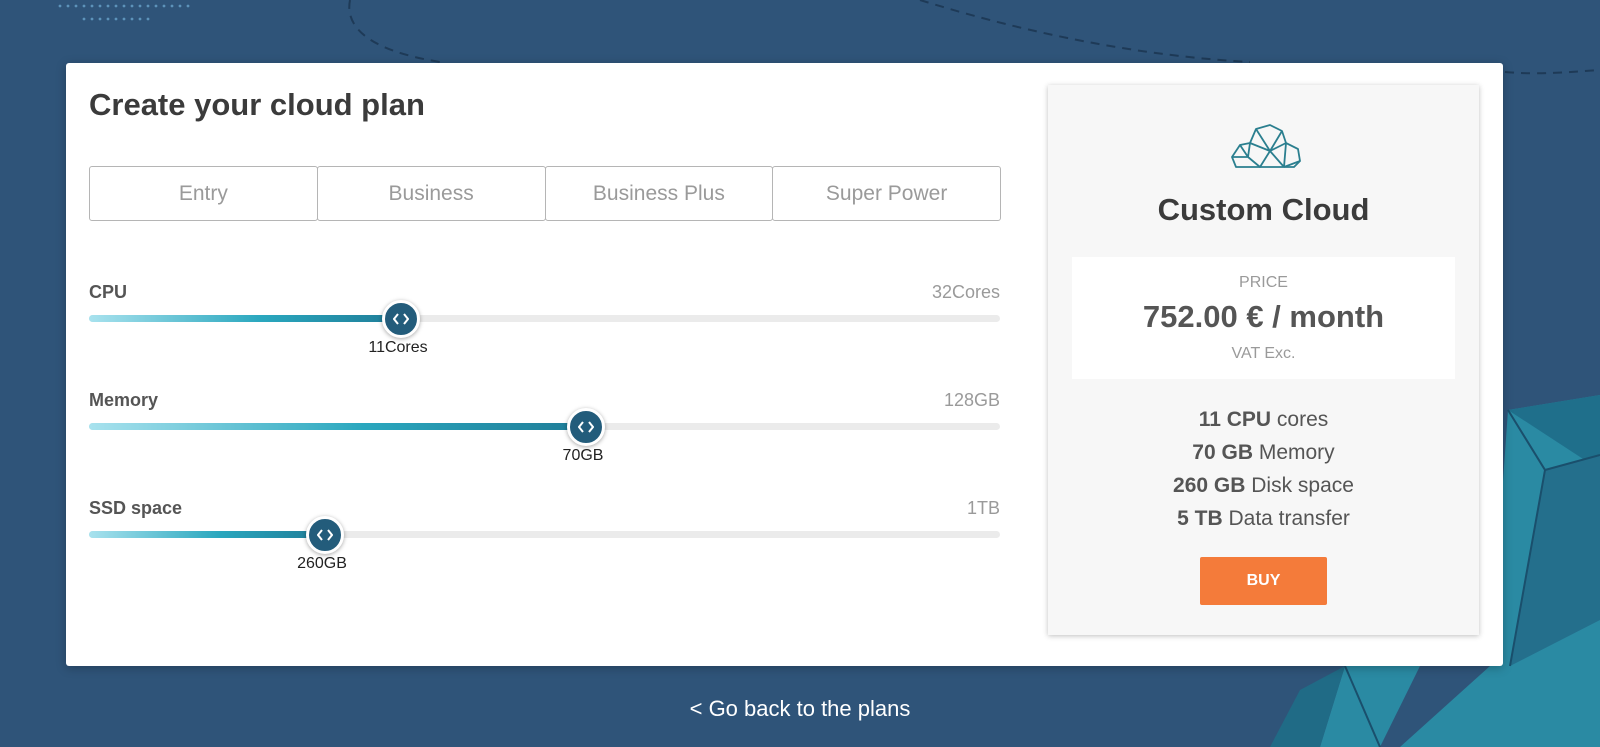 The image size is (1600, 747). I want to click on memory-track, so click(544, 427).